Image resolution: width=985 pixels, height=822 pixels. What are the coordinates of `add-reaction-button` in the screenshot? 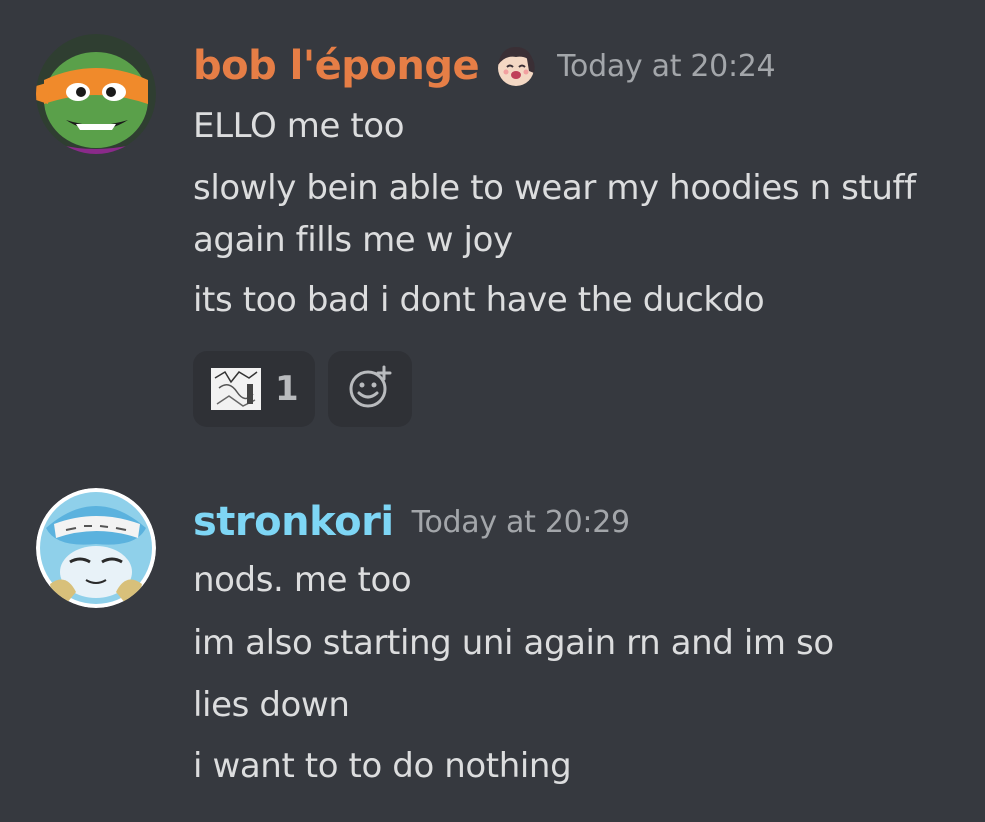 It's located at (370, 389).